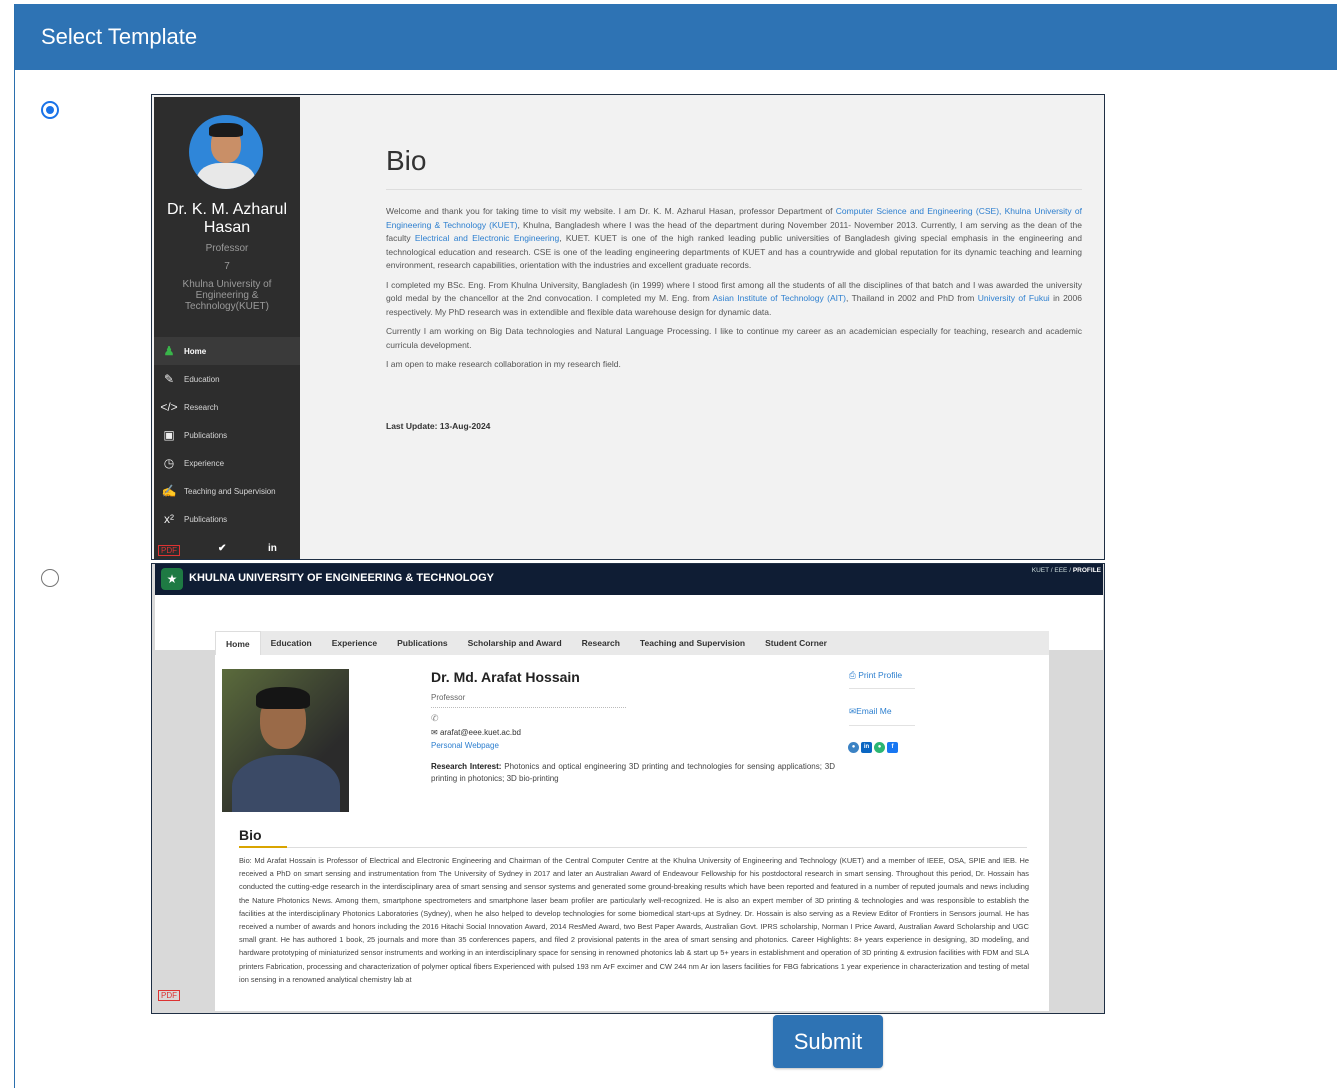 Image resolution: width=1337 pixels, height=1088 pixels. I want to click on book-icon: ▣, so click(169, 435).